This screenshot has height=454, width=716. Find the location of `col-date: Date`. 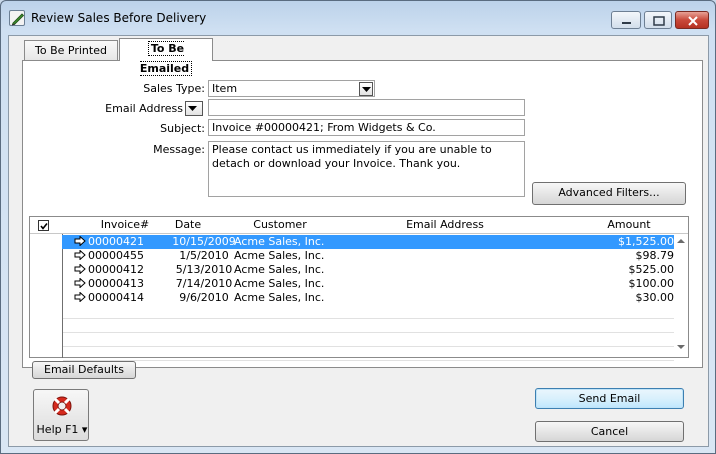

col-date: Date is located at coordinates (188, 224).